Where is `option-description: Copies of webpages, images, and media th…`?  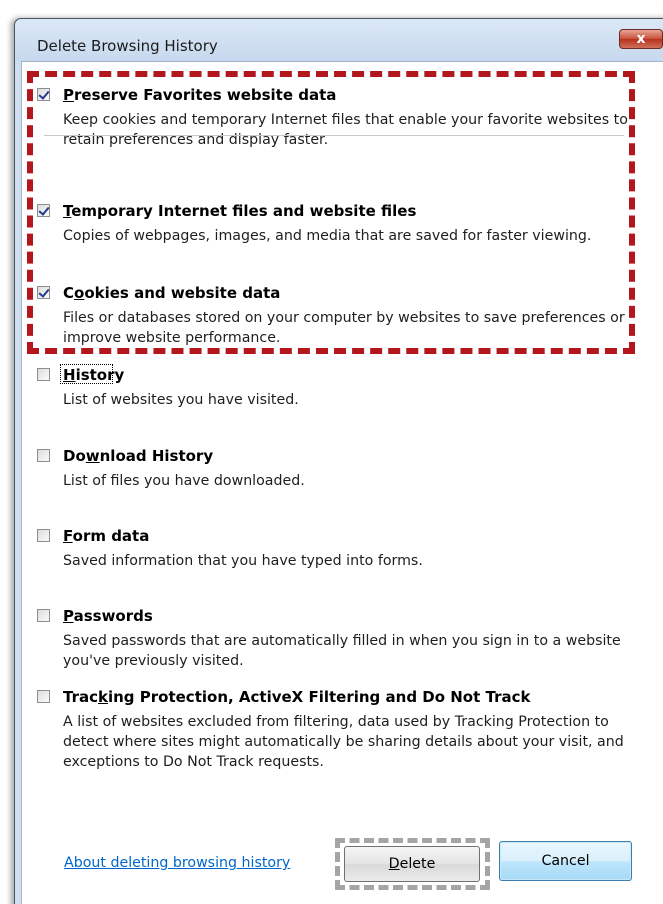
option-description: Copies of webpages, images, and media th… is located at coordinates (327, 236).